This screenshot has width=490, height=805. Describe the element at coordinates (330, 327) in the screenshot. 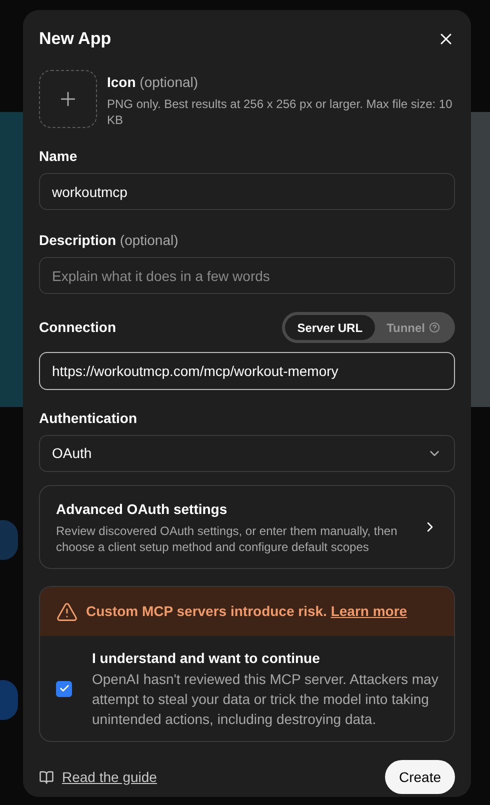

I see `connection-tab: Server URL` at that location.